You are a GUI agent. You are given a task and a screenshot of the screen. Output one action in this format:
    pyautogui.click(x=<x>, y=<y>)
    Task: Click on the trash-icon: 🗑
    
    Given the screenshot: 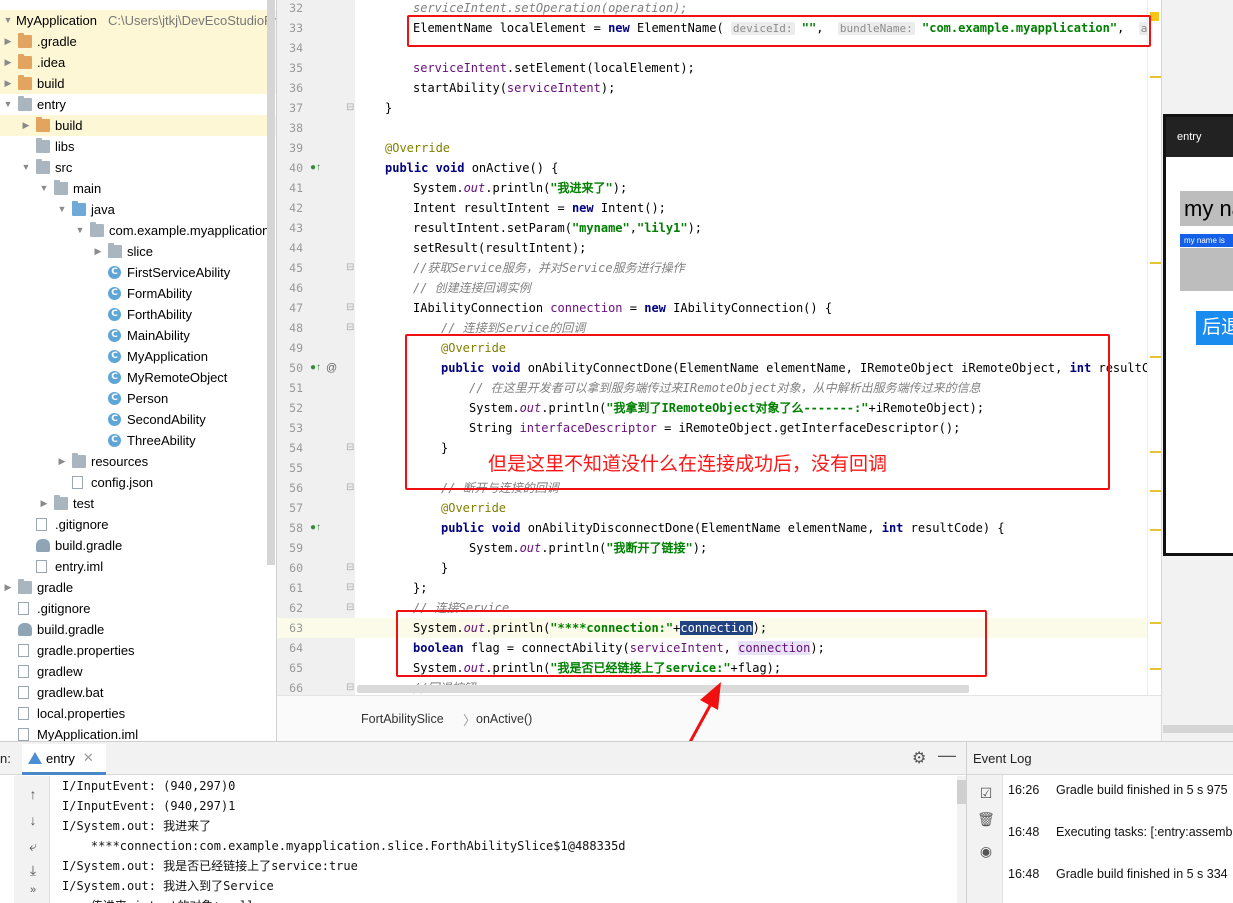 What is the action you would take?
    pyautogui.click(x=986, y=819)
    